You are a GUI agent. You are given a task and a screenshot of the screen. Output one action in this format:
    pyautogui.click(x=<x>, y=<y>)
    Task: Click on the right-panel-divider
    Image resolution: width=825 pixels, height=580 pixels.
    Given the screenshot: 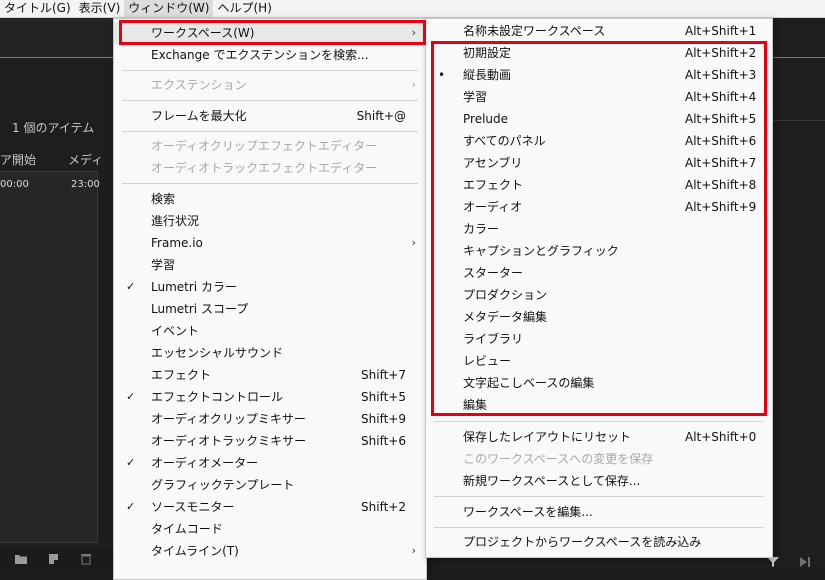 What is the action you would take?
    pyautogui.click(x=797, y=120)
    